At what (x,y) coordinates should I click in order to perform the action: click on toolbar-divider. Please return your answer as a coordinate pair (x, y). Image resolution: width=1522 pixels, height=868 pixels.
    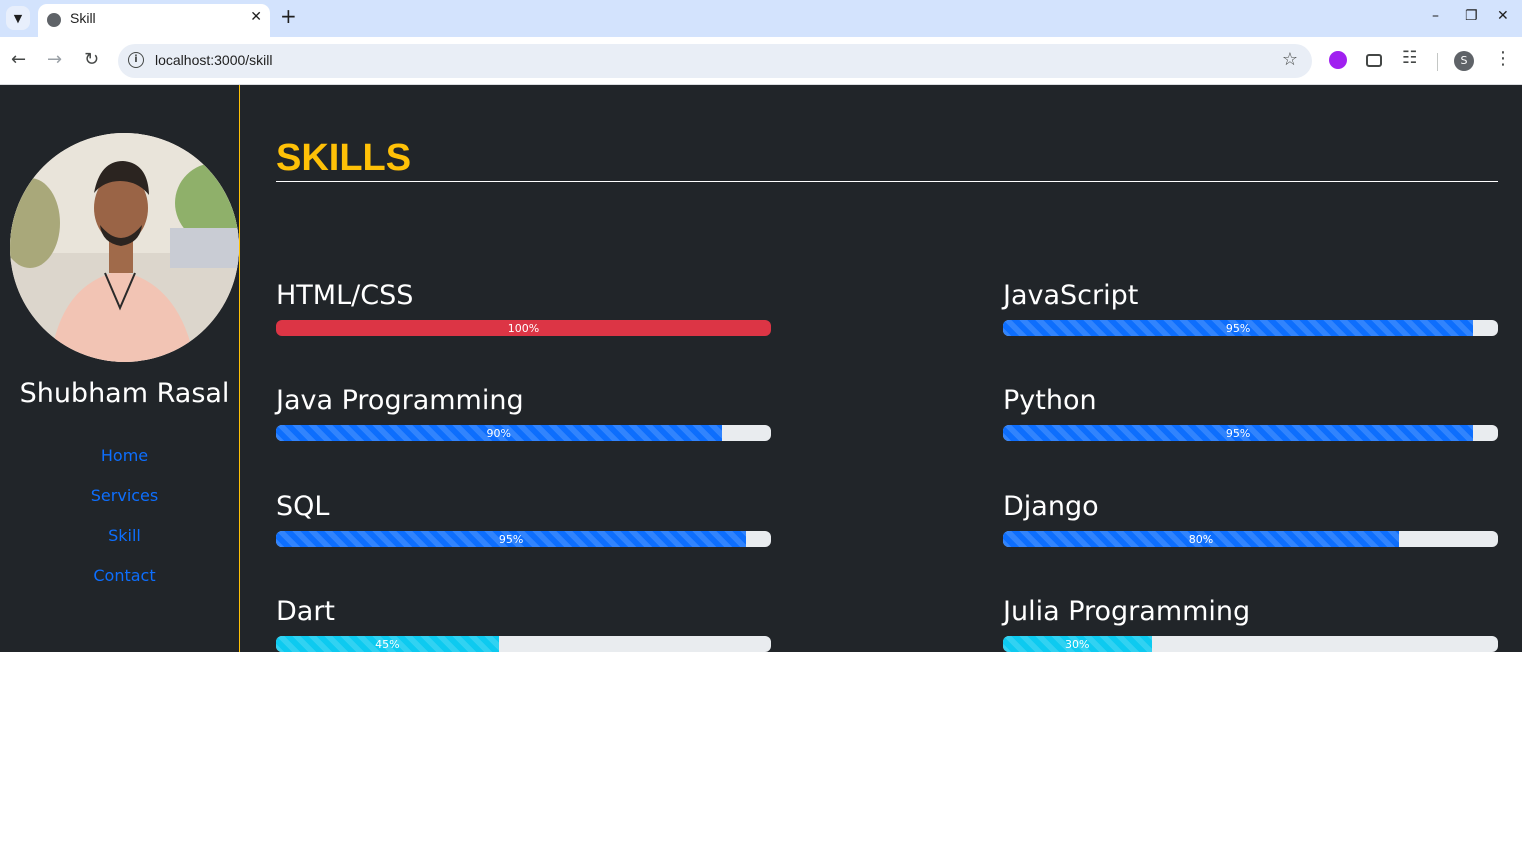
    Looking at the image, I should click on (1437, 62).